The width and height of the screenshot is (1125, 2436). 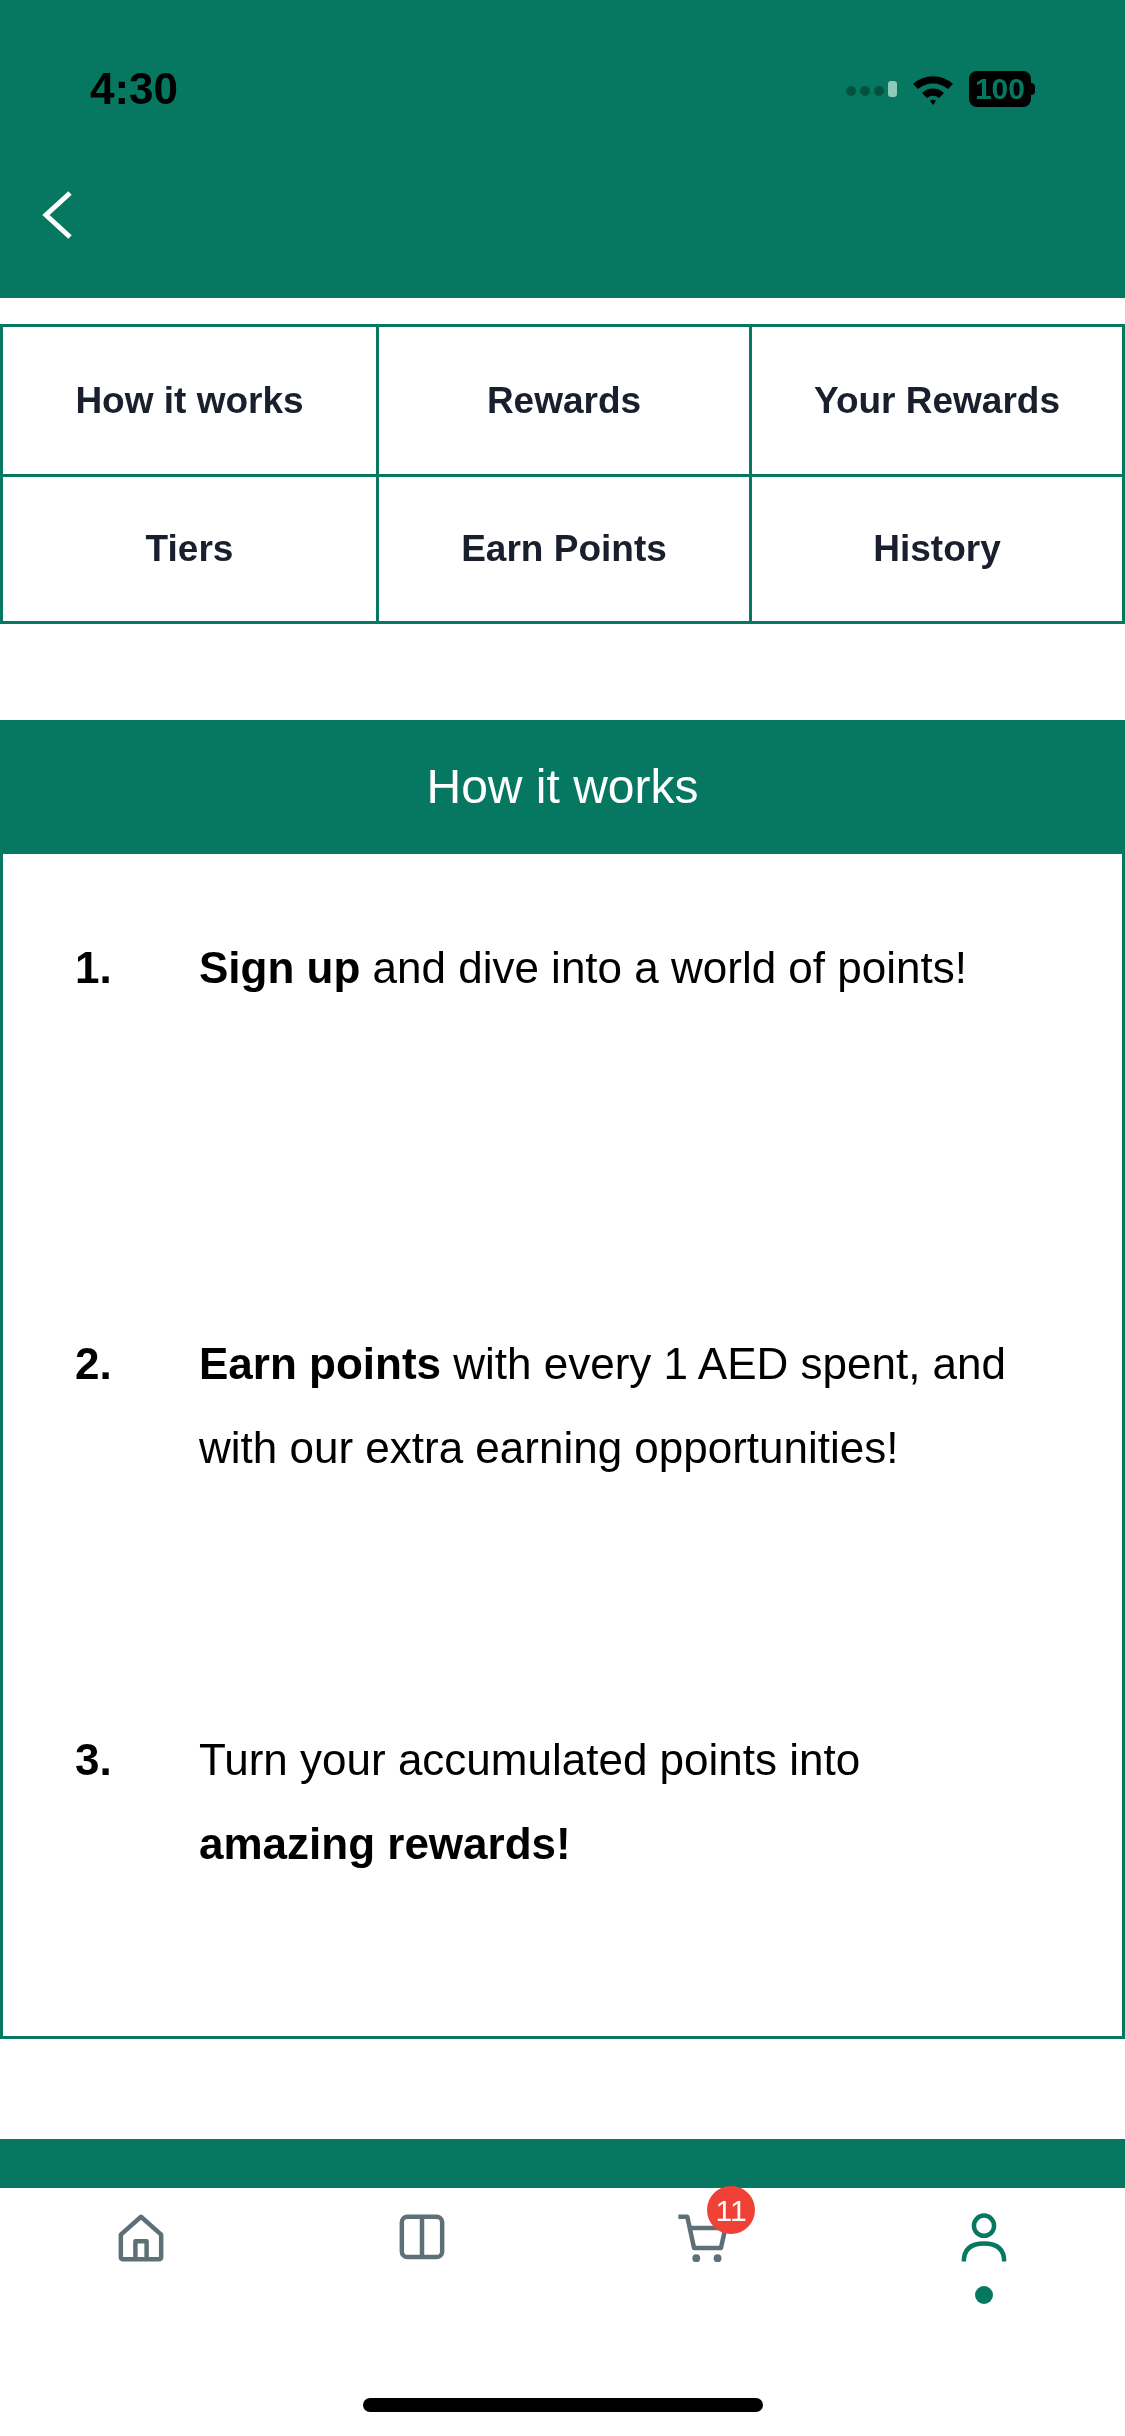 What do you see at coordinates (562, 400) in the screenshot?
I see `tab: Rewards` at bounding box center [562, 400].